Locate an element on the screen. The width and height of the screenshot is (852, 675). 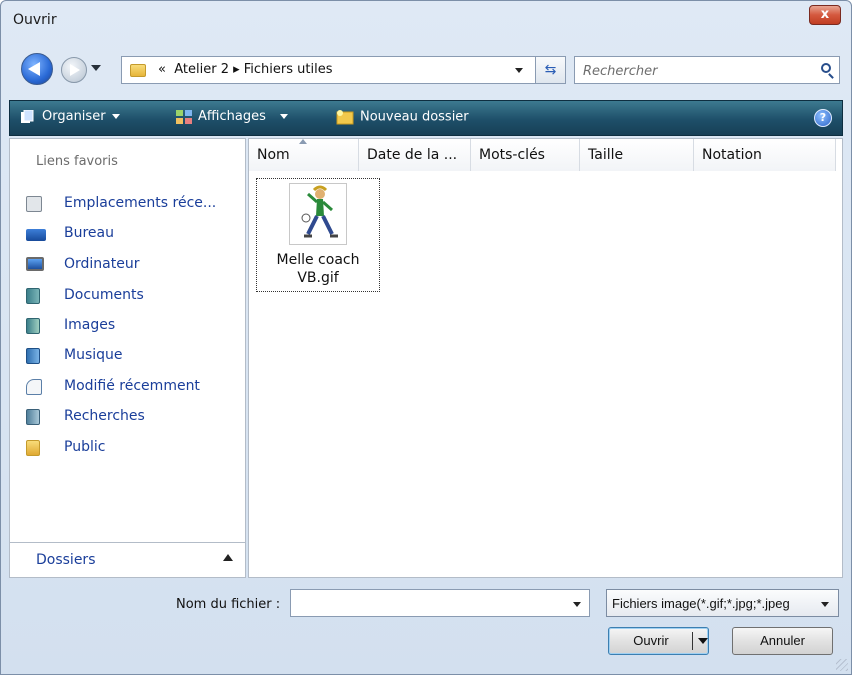
cancel-button-label: Annuler is located at coordinates (782, 640).